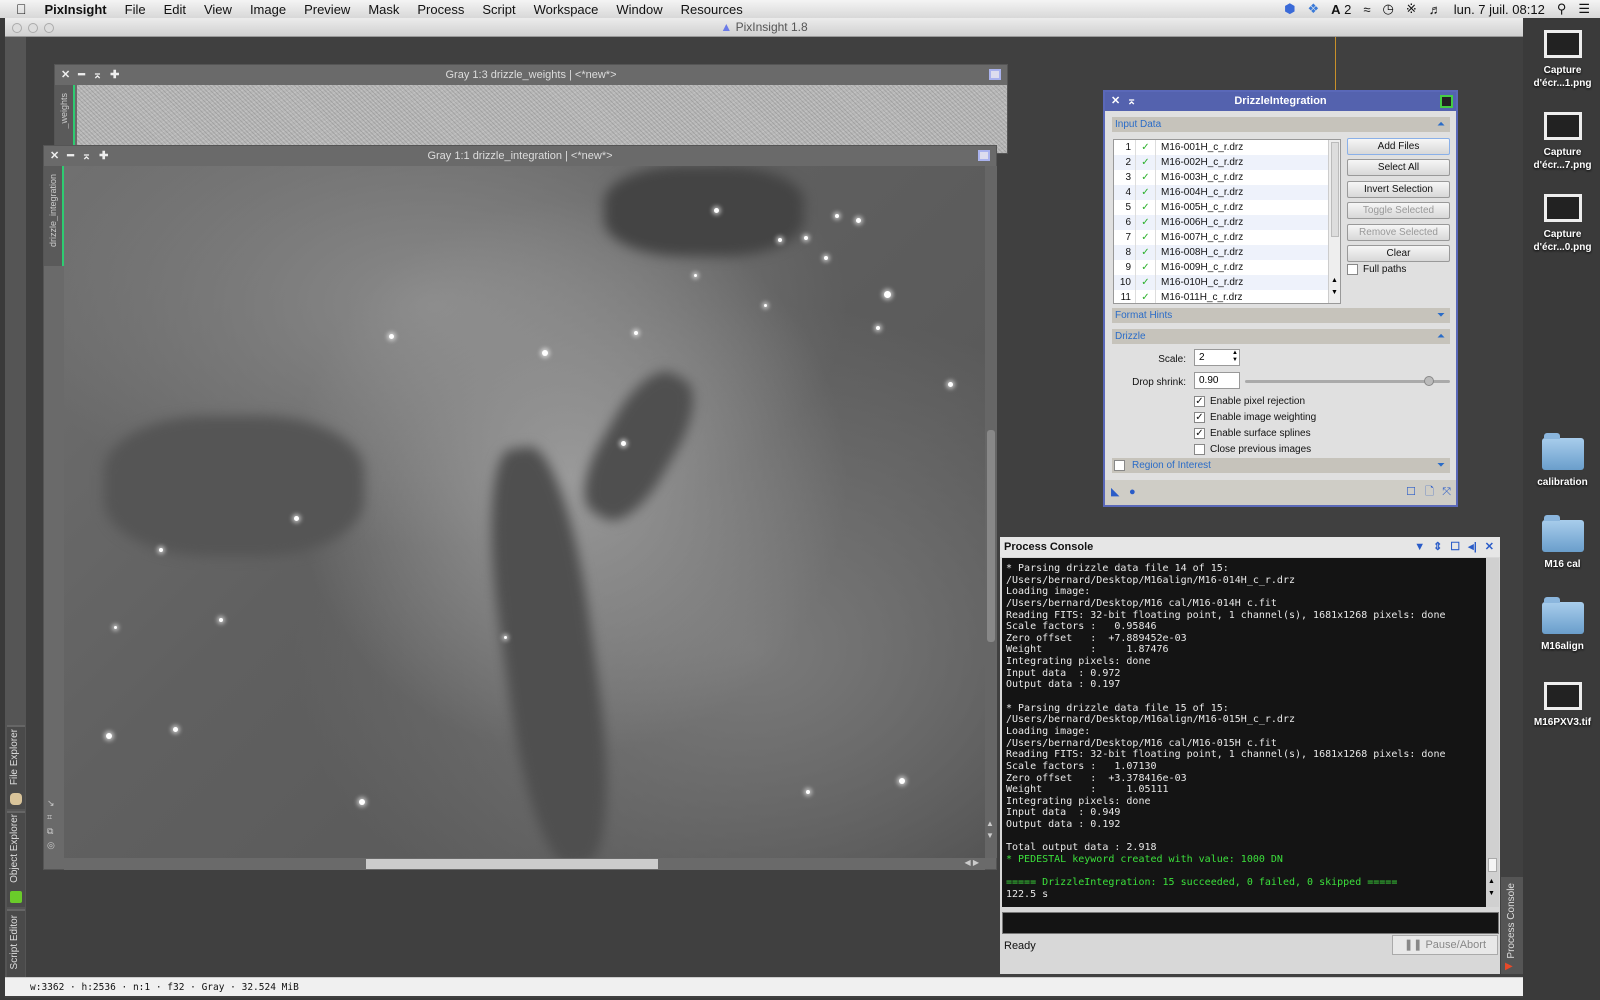 The width and height of the screenshot is (1600, 1000). I want to click on time-machine-icon: ◷, so click(1387, 9).